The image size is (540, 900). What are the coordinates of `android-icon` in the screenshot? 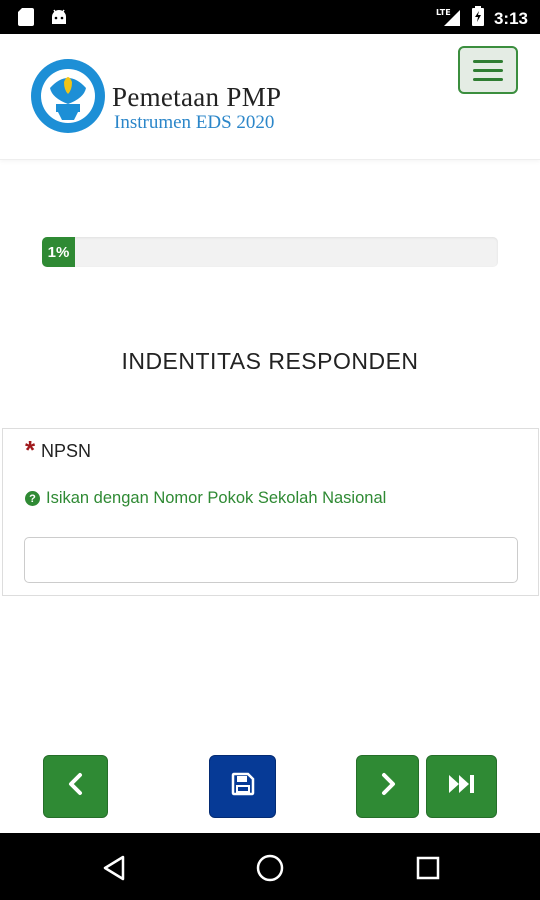 It's located at (59, 19).